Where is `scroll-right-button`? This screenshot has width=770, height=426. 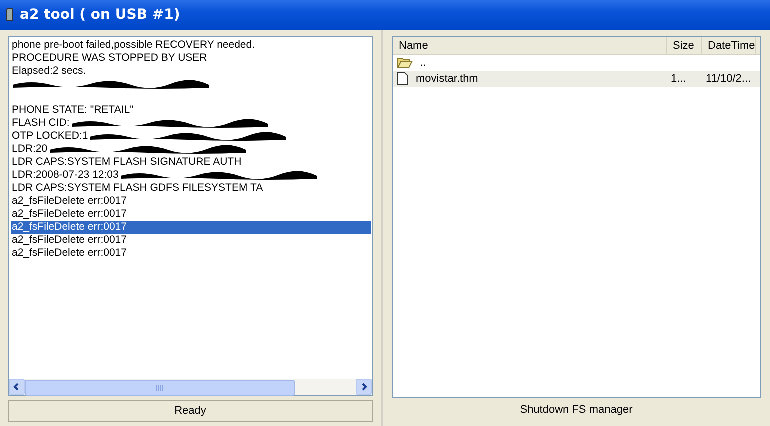
scroll-right-button is located at coordinates (364, 387).